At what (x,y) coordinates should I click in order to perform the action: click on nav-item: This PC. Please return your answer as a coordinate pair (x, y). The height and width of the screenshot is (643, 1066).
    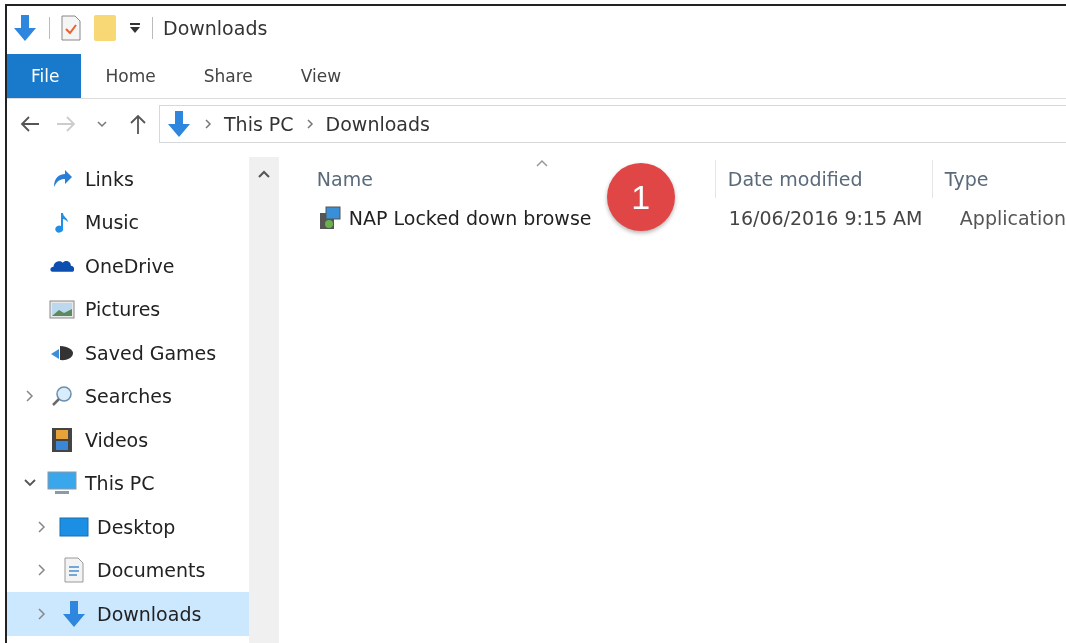
    Looking at the image, I should click on (128, 483).